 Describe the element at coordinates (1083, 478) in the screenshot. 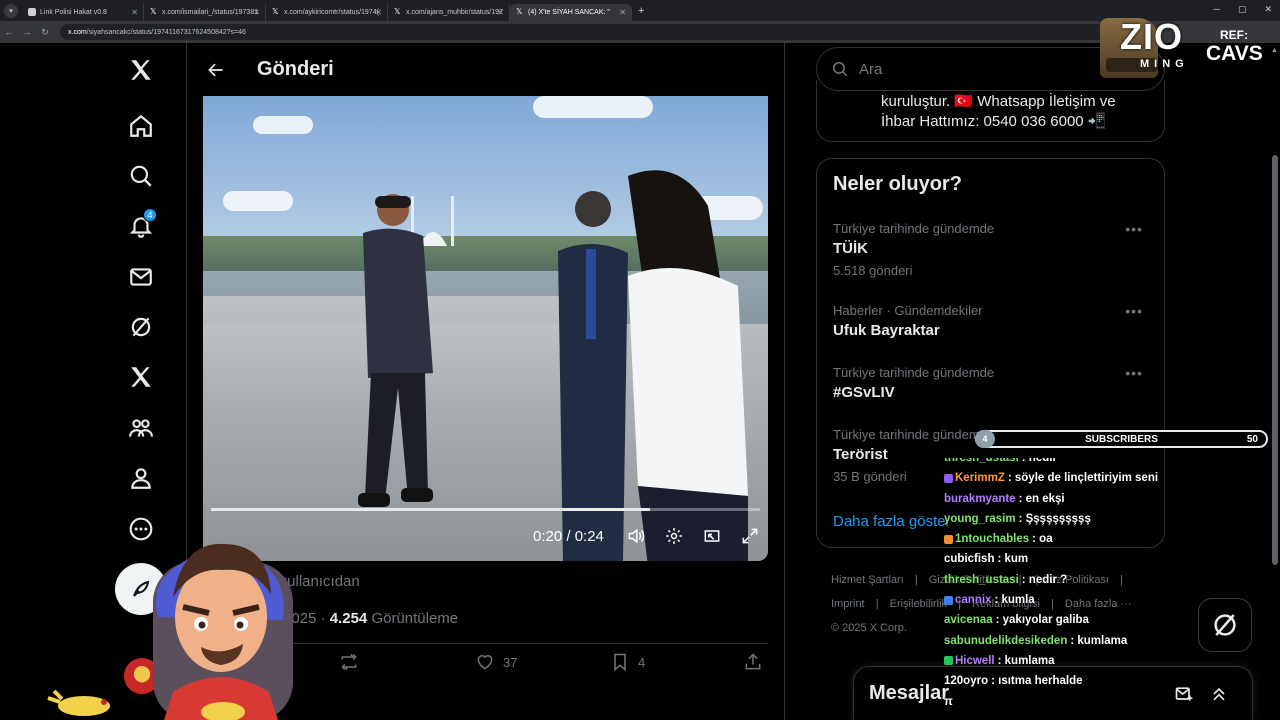

I see `chat-text: : söyle de linçlettiriyim seni` at that location.